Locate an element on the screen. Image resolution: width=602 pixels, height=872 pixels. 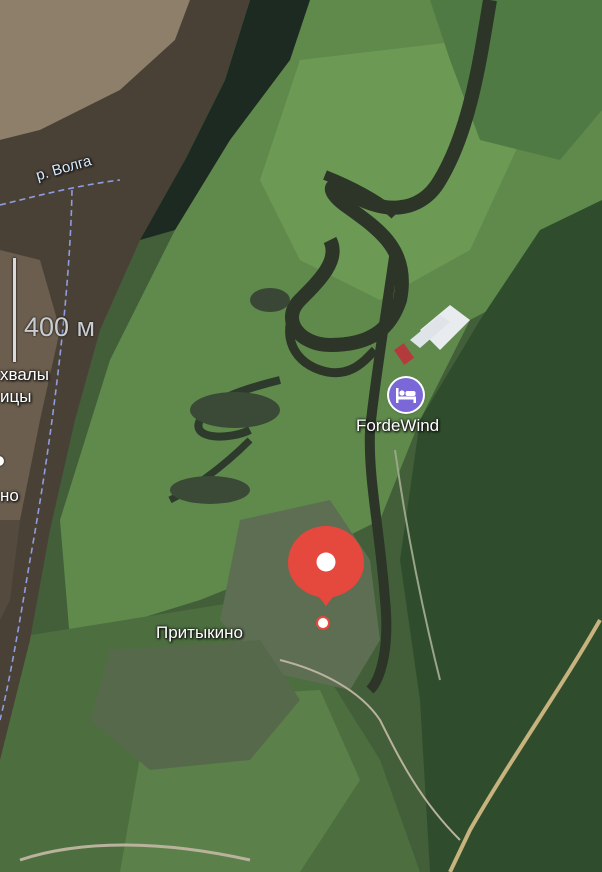
location-pin-icon is located at coordinates (326, 565).